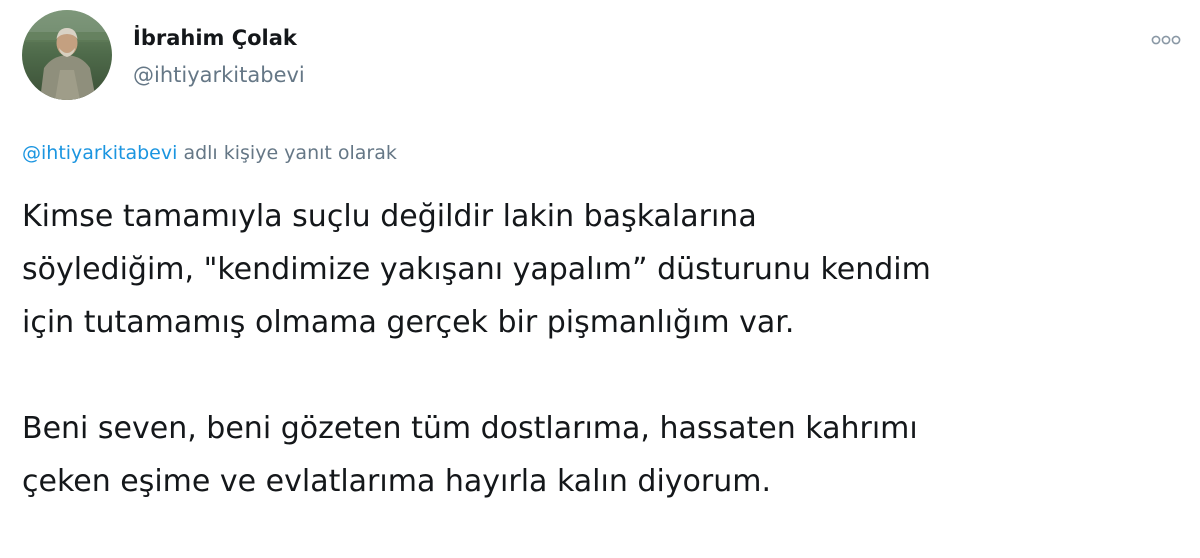 This screenshot has height=558, width=1200. I want to click on avatar, so click(67, 55).